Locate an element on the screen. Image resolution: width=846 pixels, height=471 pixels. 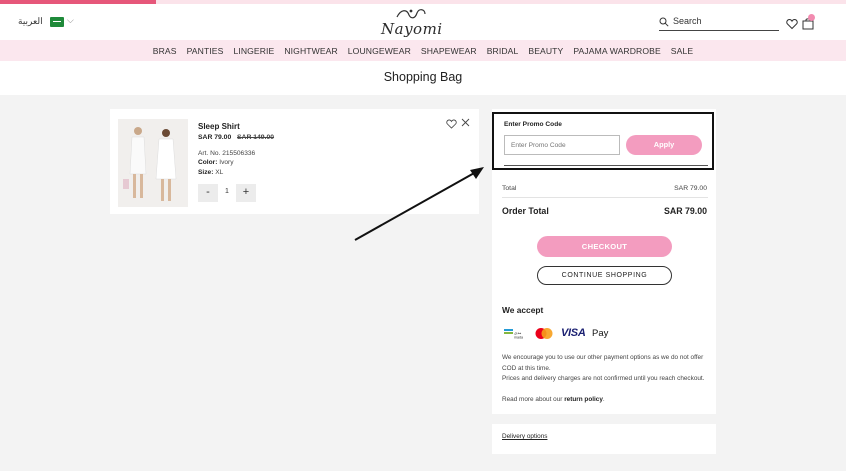
payment-methods: مدى mada VISA Pay is located at coordinates (604, 334).